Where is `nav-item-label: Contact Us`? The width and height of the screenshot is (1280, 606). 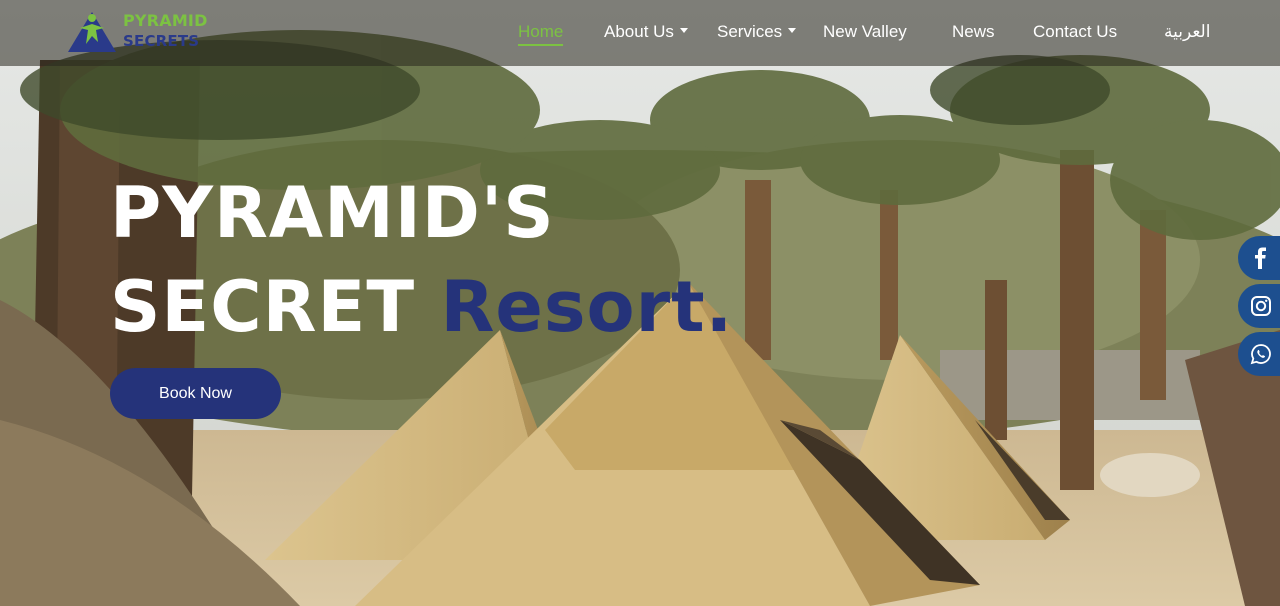
nav-item-label: Contact Us is located at coordinates (1075, 31).